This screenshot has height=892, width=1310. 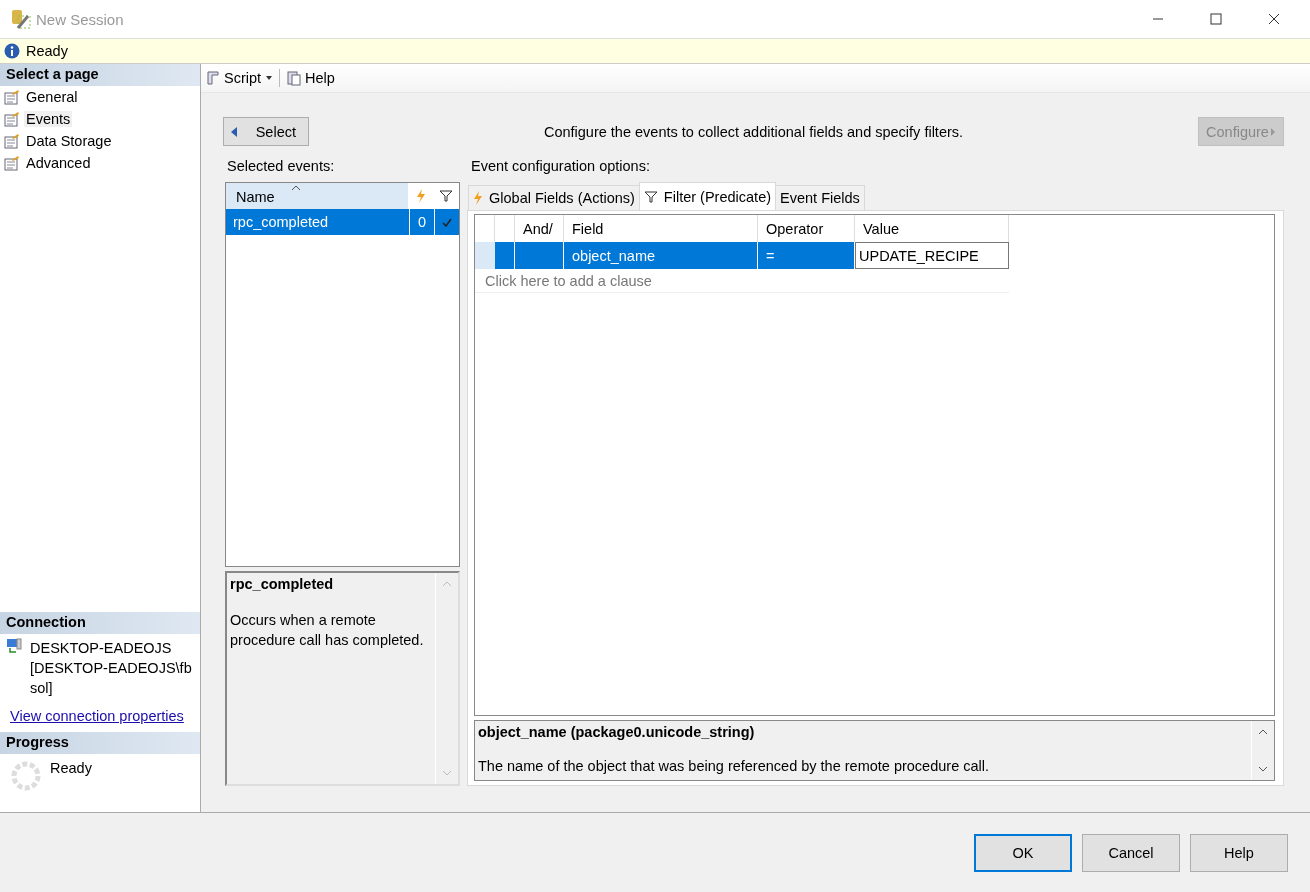 I want to click on clause-row: object_name = UPDATE_RECIPE, so click(x=874, y=255).